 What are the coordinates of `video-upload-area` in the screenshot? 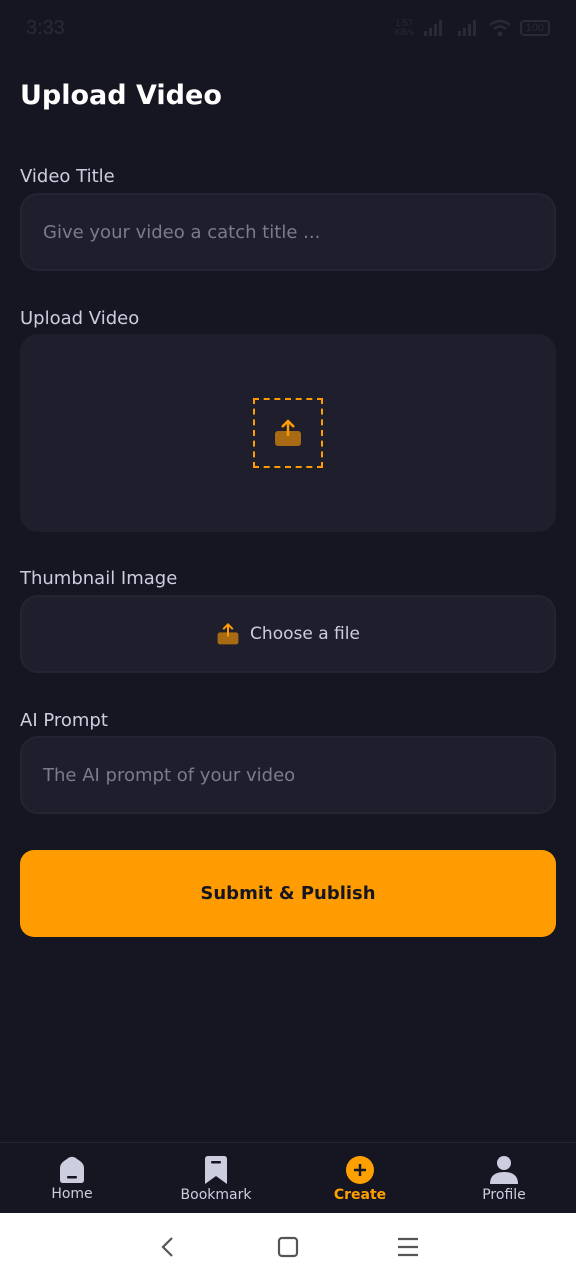 It's located at (288, 433).